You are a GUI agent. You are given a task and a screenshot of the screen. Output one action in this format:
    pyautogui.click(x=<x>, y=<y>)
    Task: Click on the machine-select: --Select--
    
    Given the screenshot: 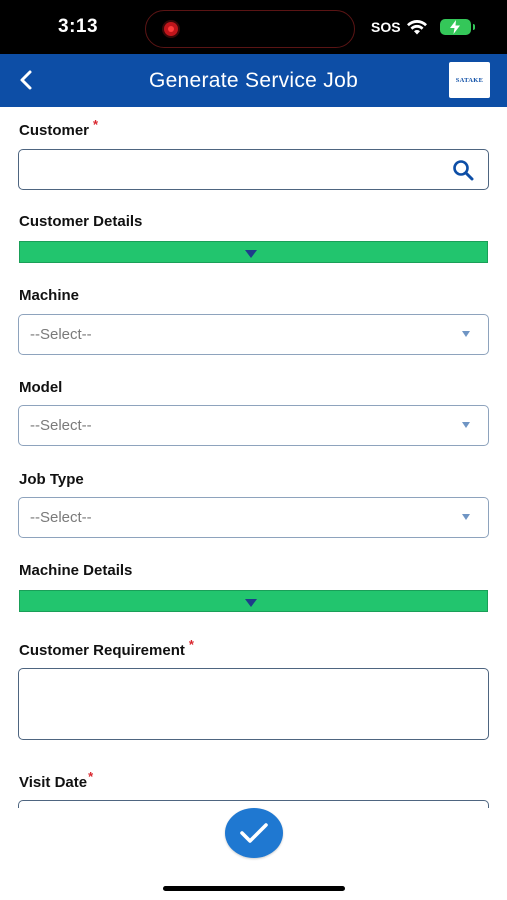 What is the action you would take?
    pyautogui.click(x=253, y=334)
    